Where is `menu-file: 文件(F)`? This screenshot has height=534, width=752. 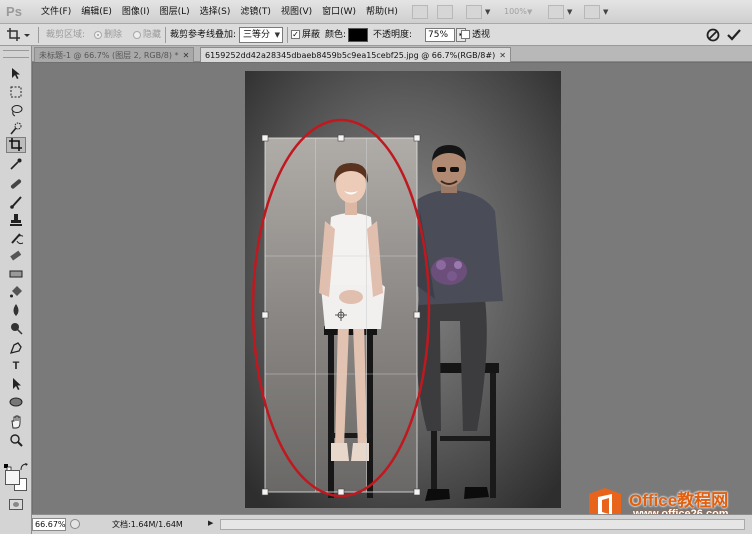
menu-file: 文件(F) is located at coordinates (56, 12).